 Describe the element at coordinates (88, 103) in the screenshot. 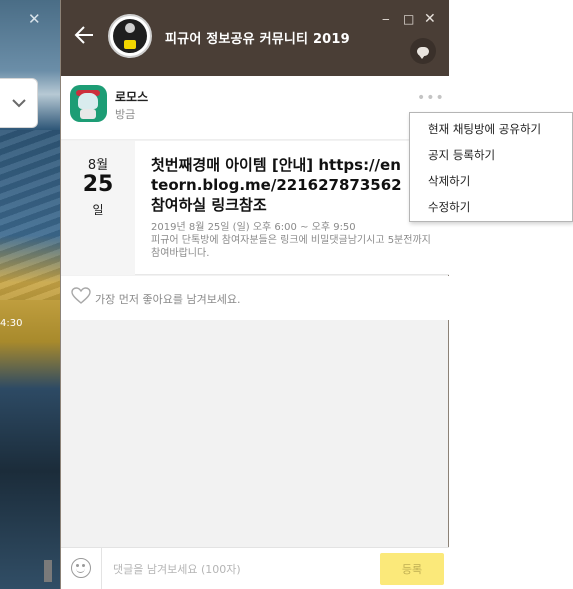

I see `avatar` at that location.